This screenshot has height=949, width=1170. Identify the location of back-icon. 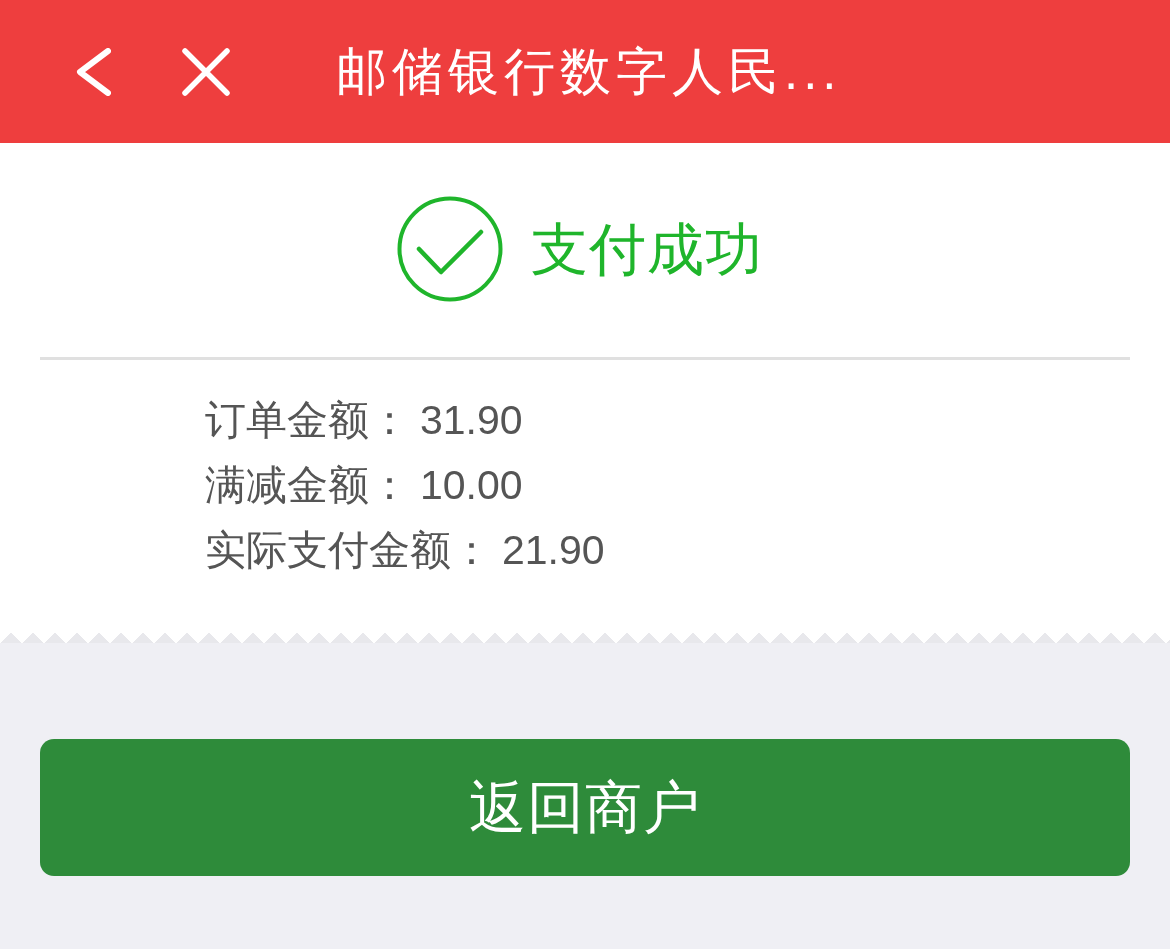
(93, 71).